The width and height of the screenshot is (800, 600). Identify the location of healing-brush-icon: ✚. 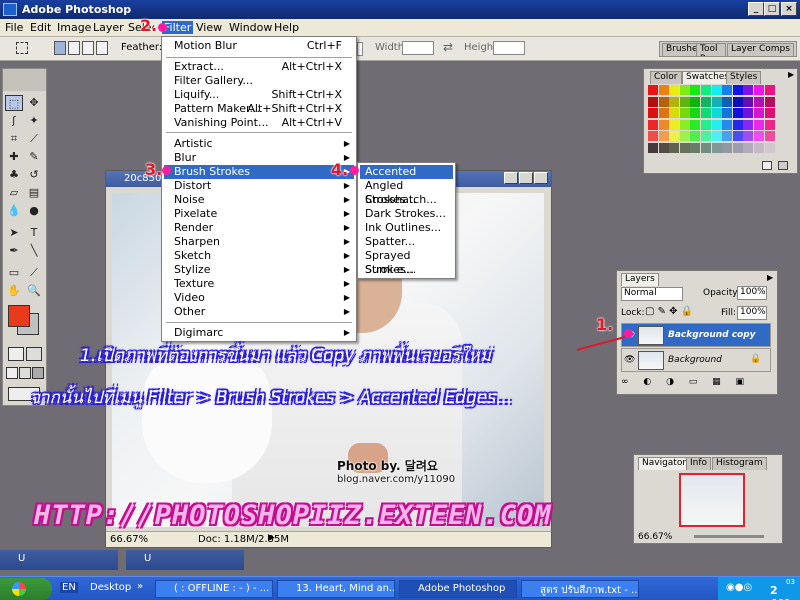
(14, 157).